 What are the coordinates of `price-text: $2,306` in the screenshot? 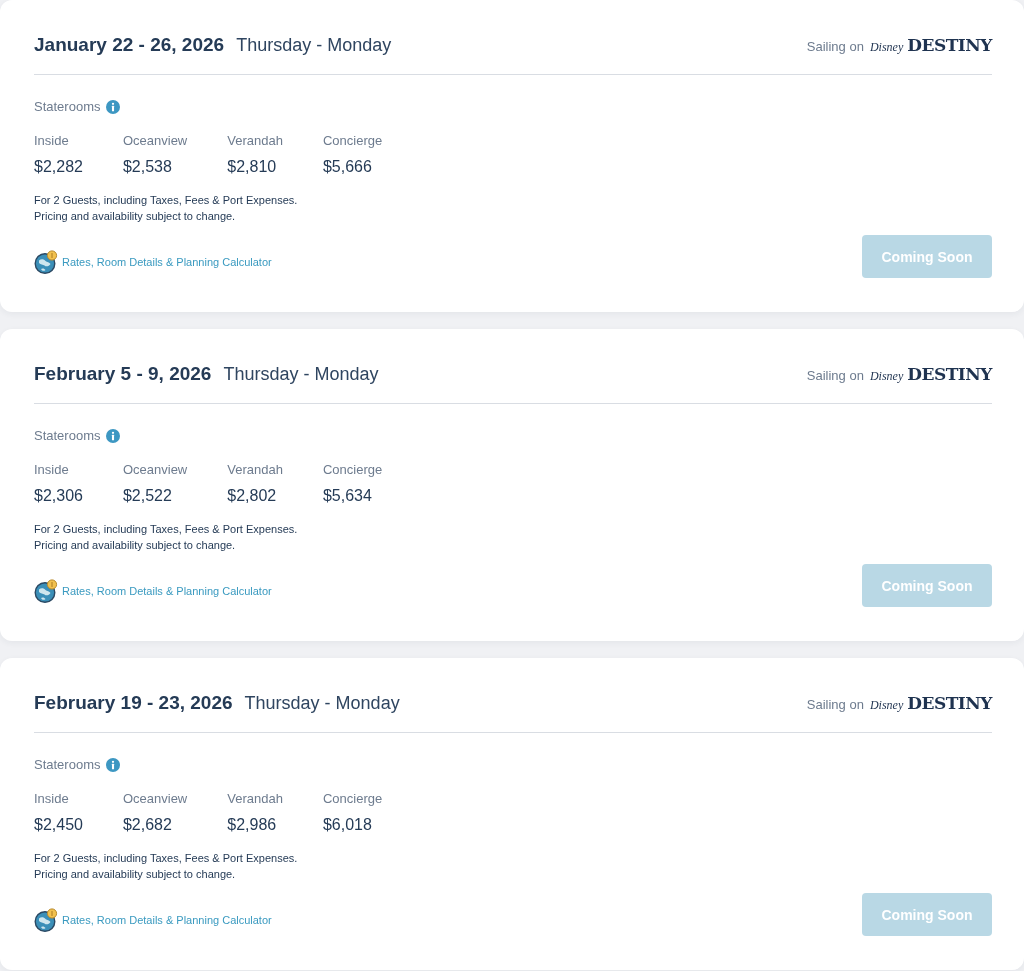 It's located at (58, 496).